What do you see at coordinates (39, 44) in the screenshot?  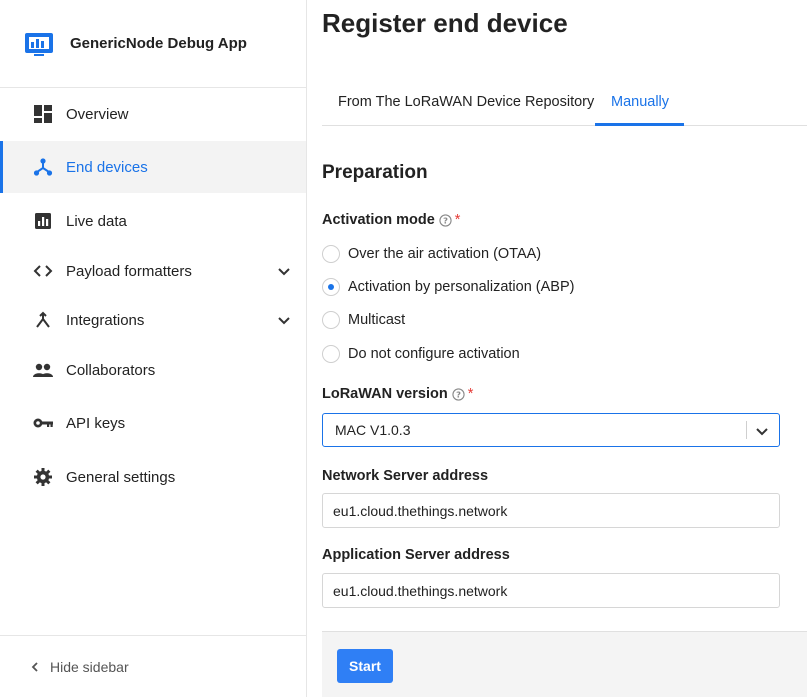 I see `app-logo-icon` at bounding box center [39, 44].